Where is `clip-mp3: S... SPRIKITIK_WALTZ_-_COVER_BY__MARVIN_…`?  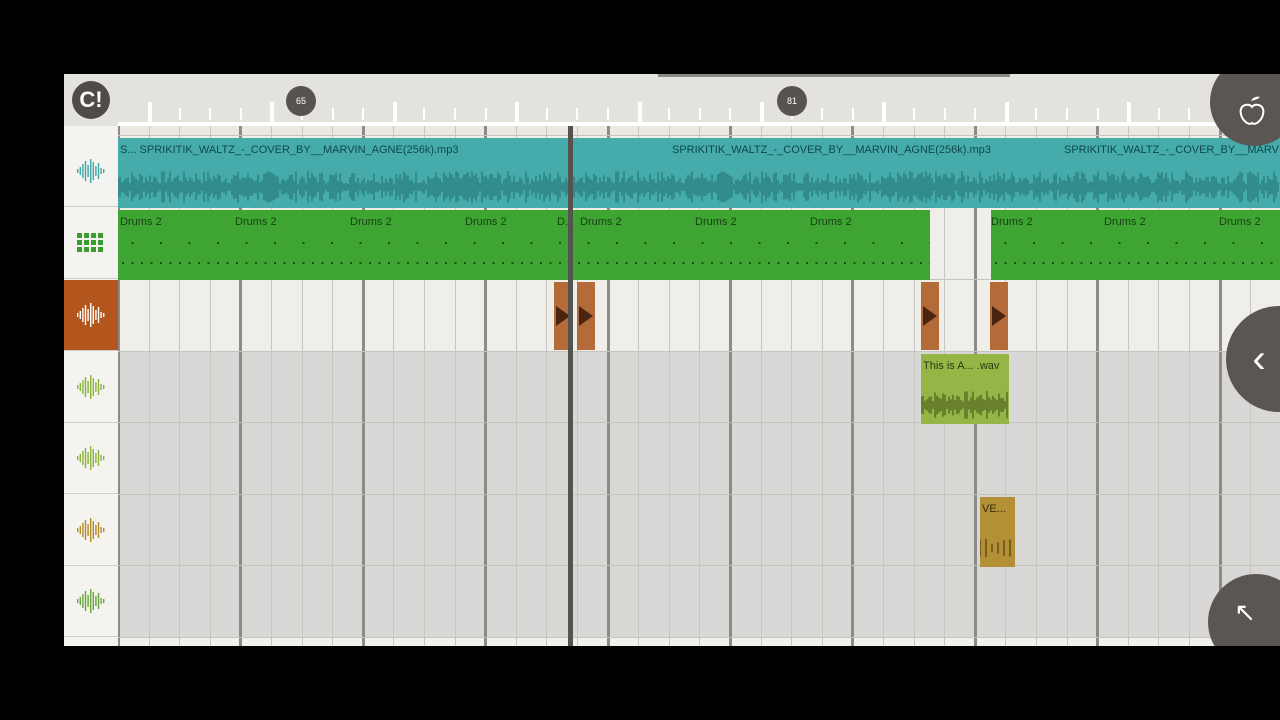 clip-mp3: S... SPRIKITIK_WALTZ_-_COVER_BY__MARVIN_… is located at coordinates (345, 173).